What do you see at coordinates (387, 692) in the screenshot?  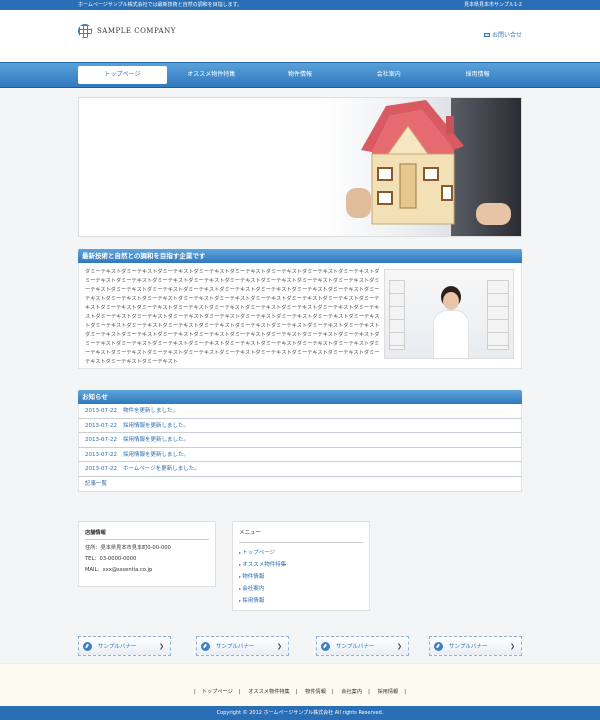 I see `footer-link-recruit: 採用情報` at bounding box center [387, 692].